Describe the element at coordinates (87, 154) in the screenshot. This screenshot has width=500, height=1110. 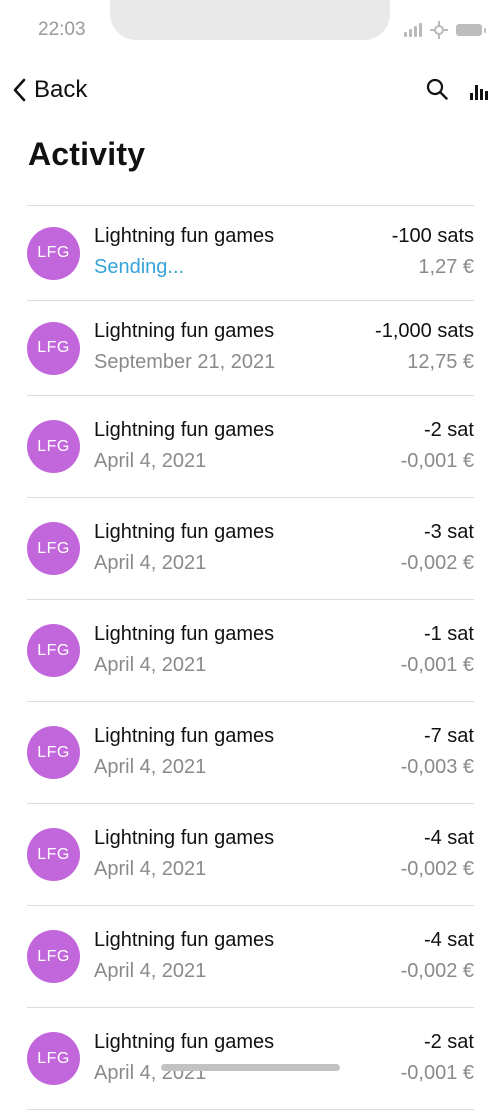
I see `page-title: Activity` at that location.